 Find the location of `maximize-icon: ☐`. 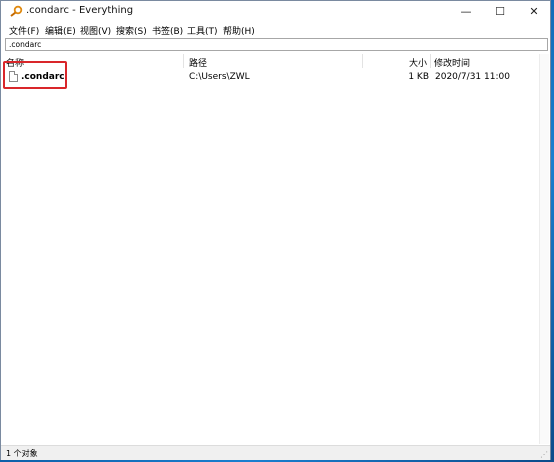

maximize-icon: ☐ is located at coordinates (500, 11).